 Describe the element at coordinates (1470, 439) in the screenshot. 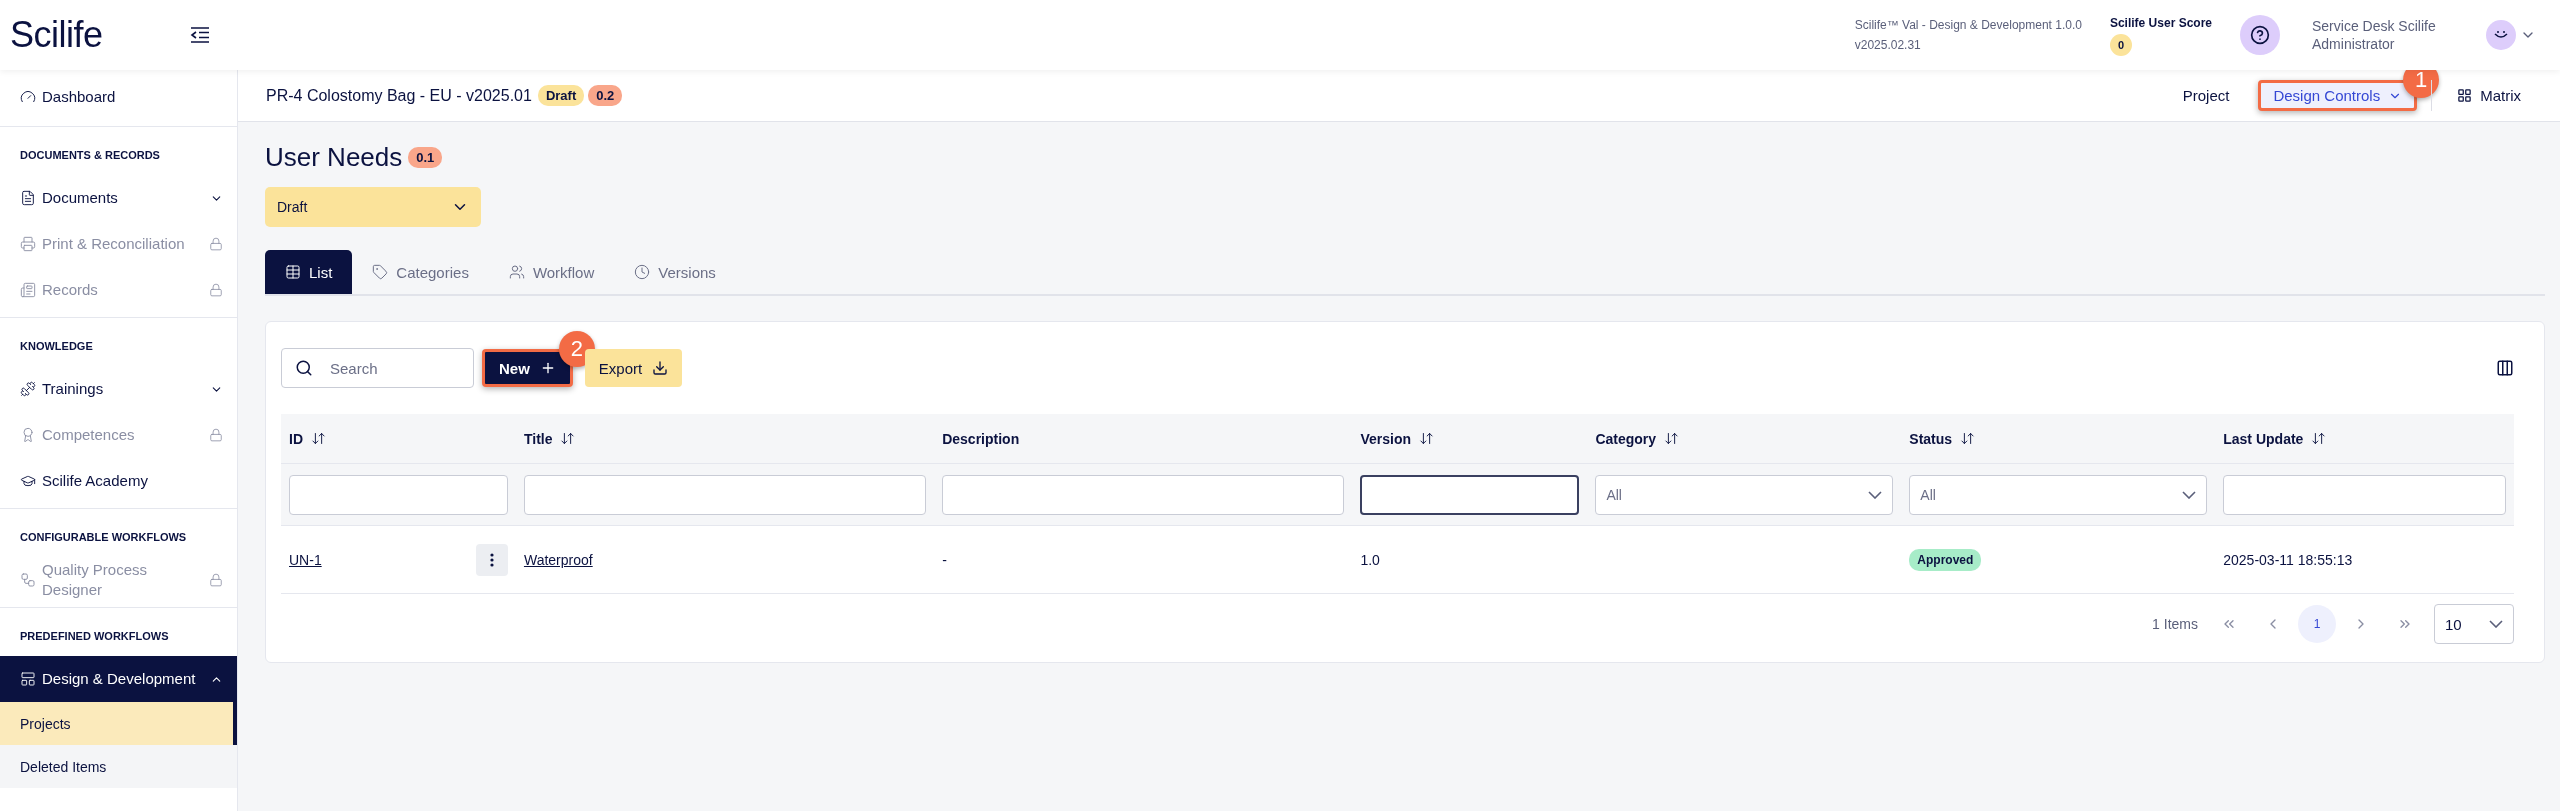

I see `column-header: Version` at that location.